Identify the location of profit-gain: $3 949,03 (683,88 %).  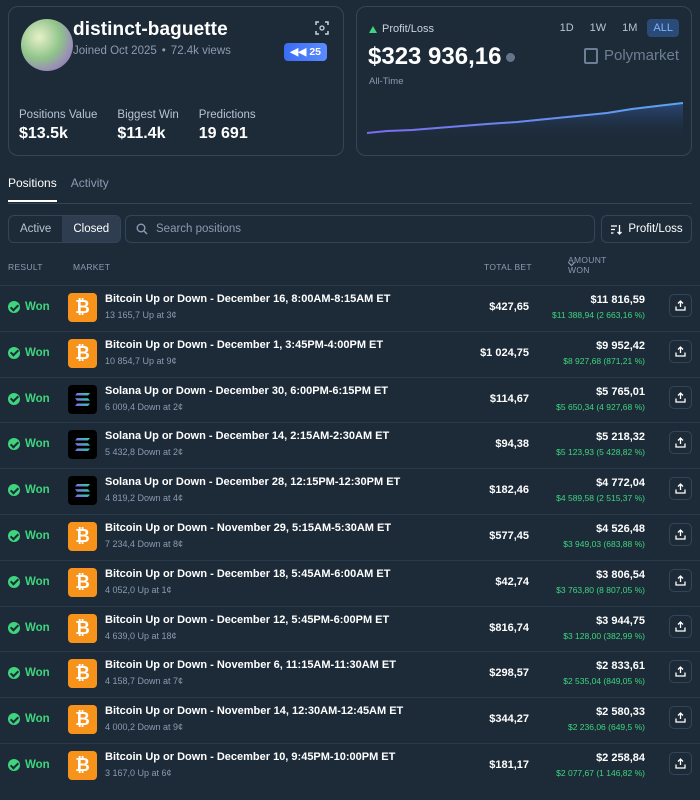
(604, 544).